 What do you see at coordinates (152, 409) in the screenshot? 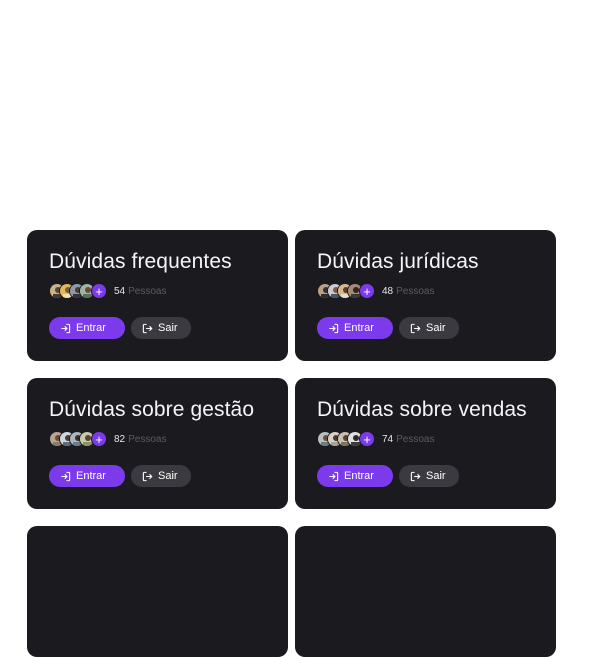
I see `room-title: Dúvidas sobre gestão` at bounding box center [152, 409].